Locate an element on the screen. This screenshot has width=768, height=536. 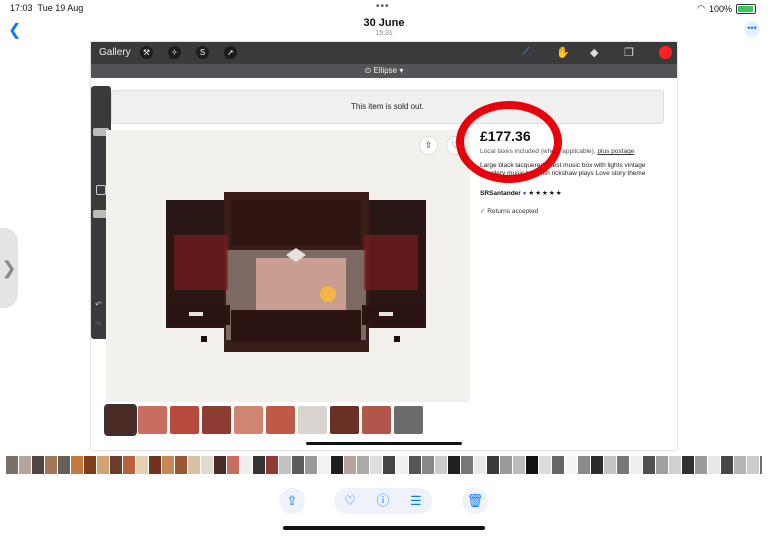
seller-info: SRSantander ● ★★★★★ is located at coordinates (521, 193).